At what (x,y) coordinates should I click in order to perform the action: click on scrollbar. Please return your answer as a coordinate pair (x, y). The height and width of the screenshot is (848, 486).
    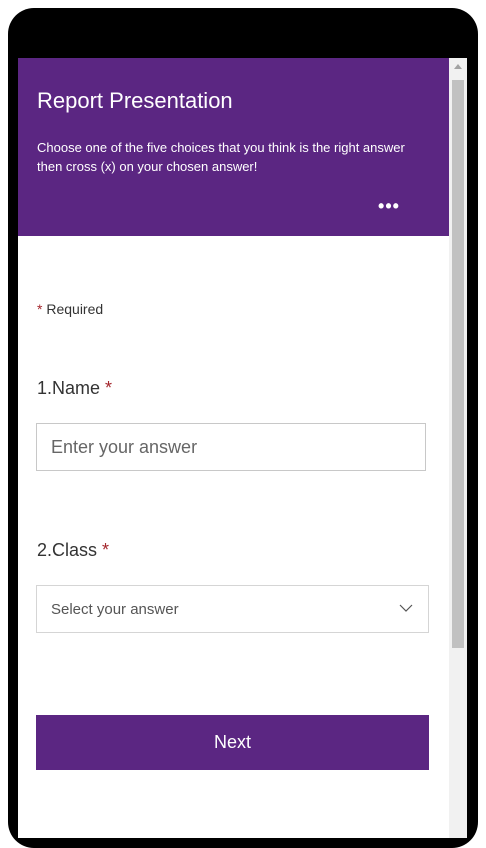
    Looking at the image, I should click on (458, 448).